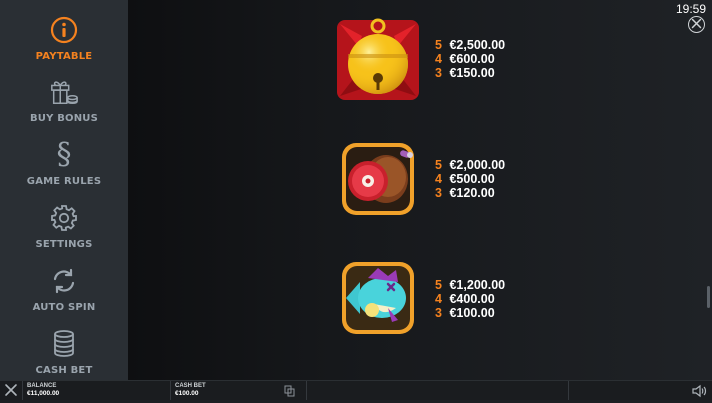 The image size is (712, 403). I want to click on refresh-icon, so click(64, 281).